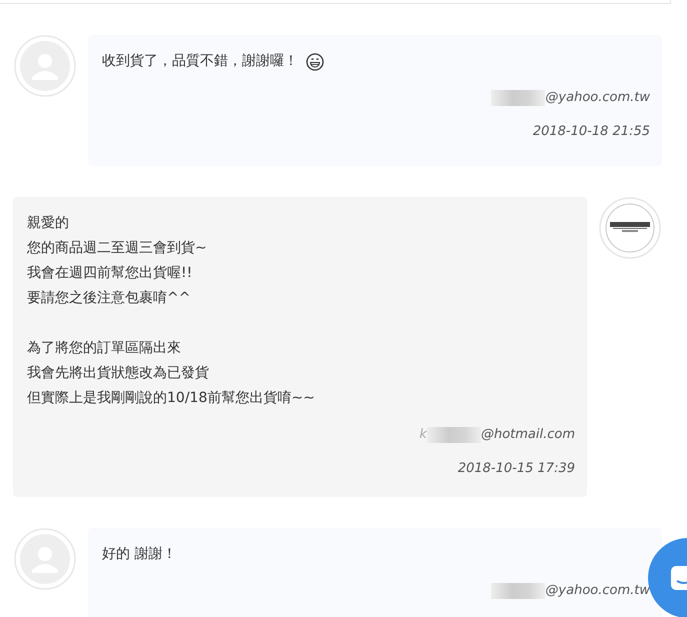  What do you see at coordinates (48, 223) in the screenshot?
I see `message-text: 親愛的` at bounding box center [48, 223].